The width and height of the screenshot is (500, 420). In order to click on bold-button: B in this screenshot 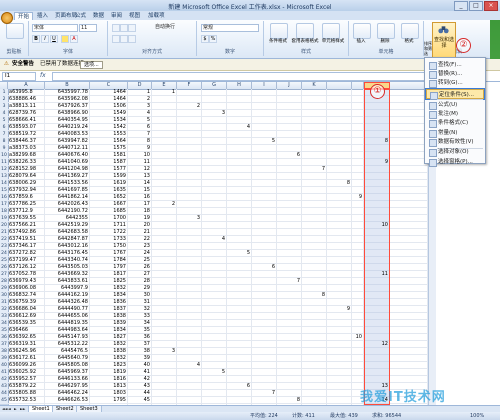, I will do `click(36, 39)`.